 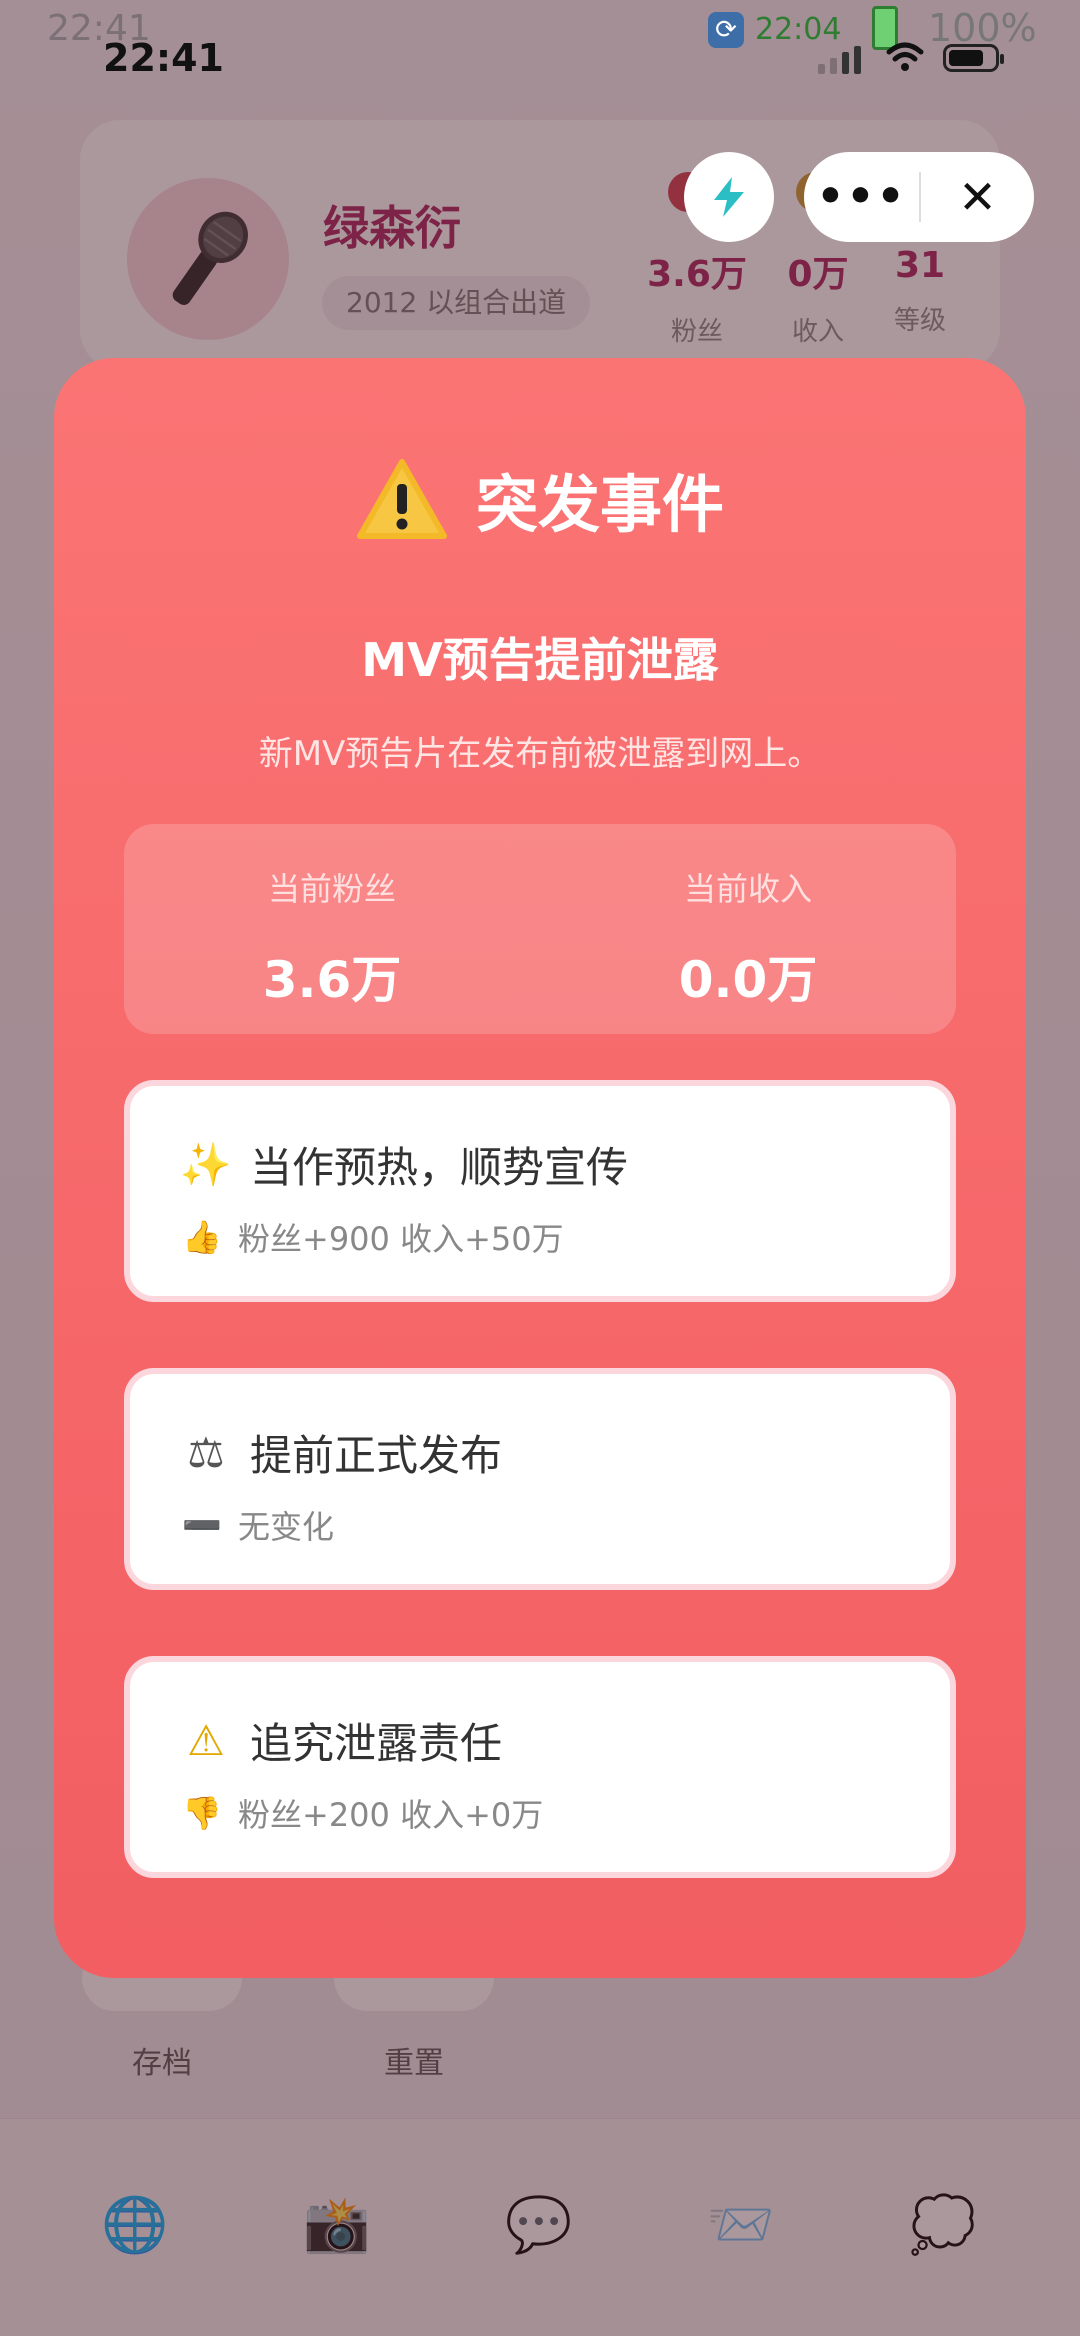 What do you see at coordinates (376, 1743) in the screenshot?
I see `option-title: 追究泄露责任` at bounding box center [376, 1743].